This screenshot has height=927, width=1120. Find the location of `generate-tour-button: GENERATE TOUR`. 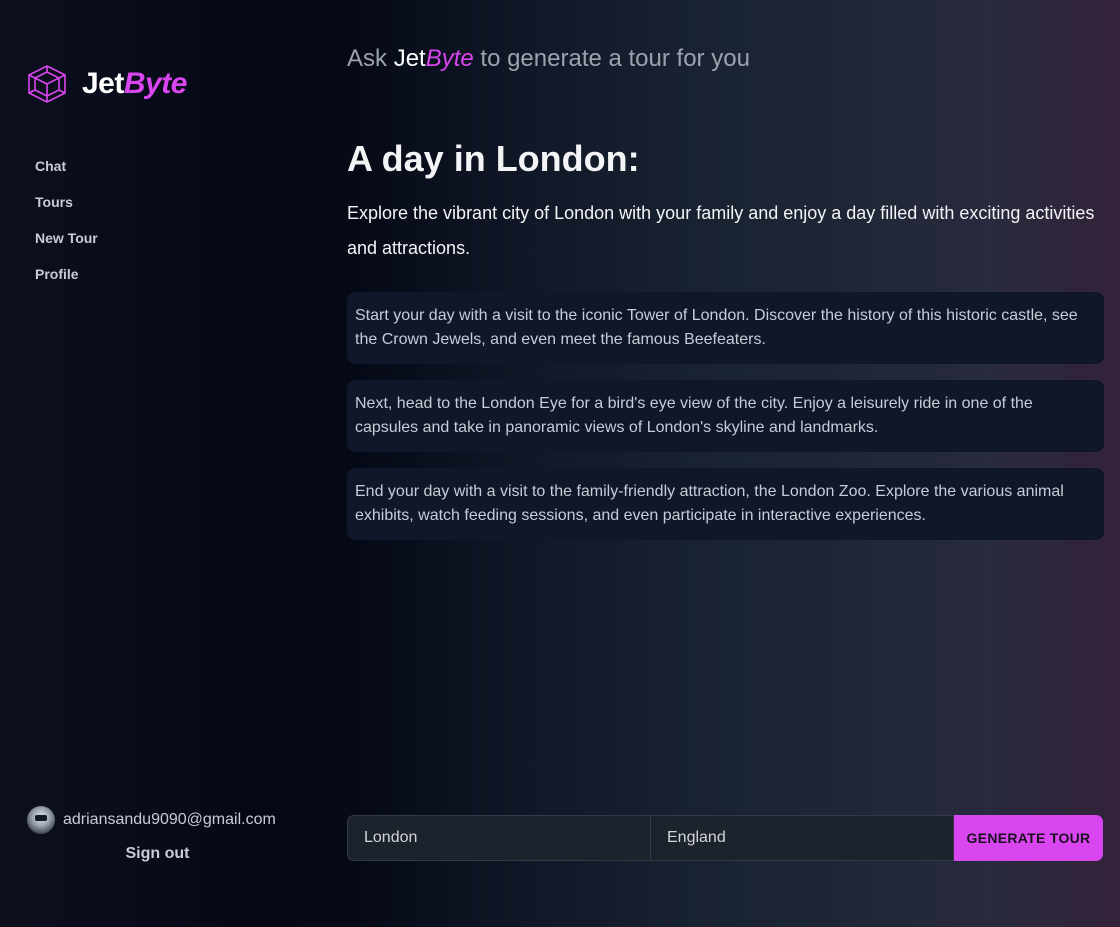

generate-tour-button: GENERATE TOUR is located at coordinates (1028, 838).